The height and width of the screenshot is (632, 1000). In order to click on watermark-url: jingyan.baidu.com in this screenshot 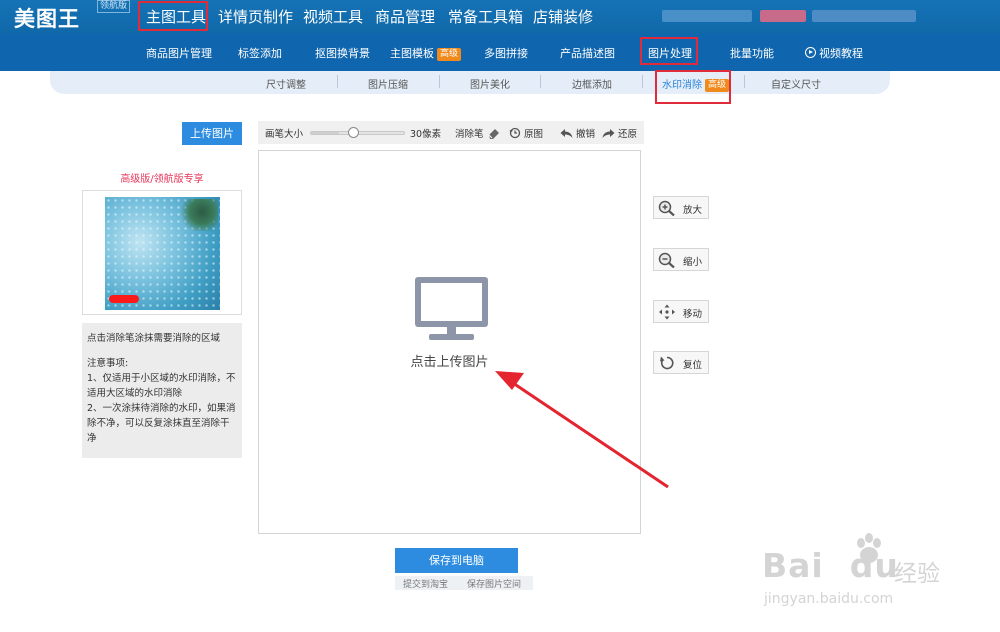, I will do `click(829, 599)`.